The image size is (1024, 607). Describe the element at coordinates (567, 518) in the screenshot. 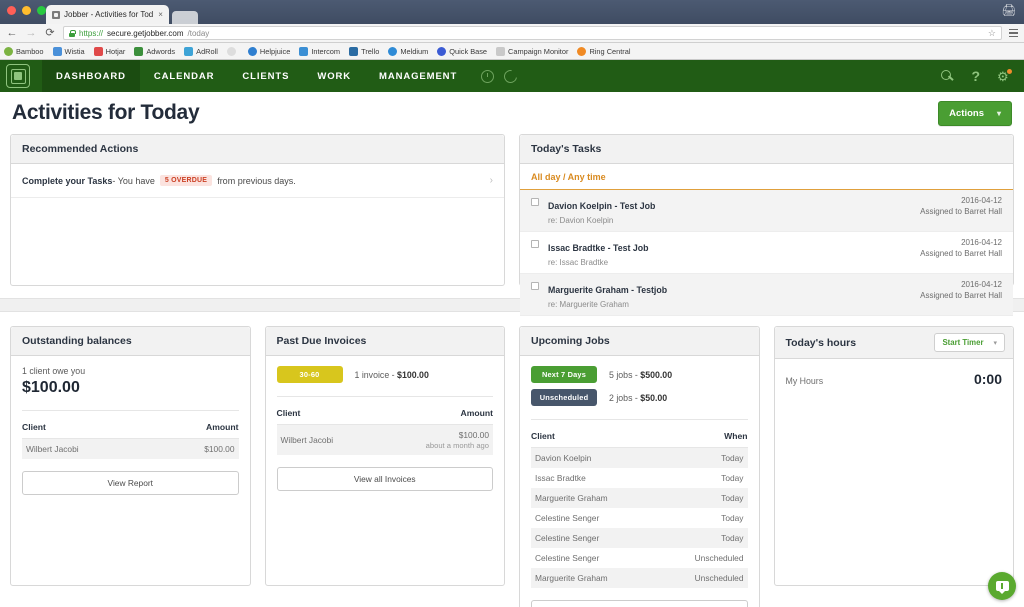

I see `cell-client: Celestine Senger` at that location.